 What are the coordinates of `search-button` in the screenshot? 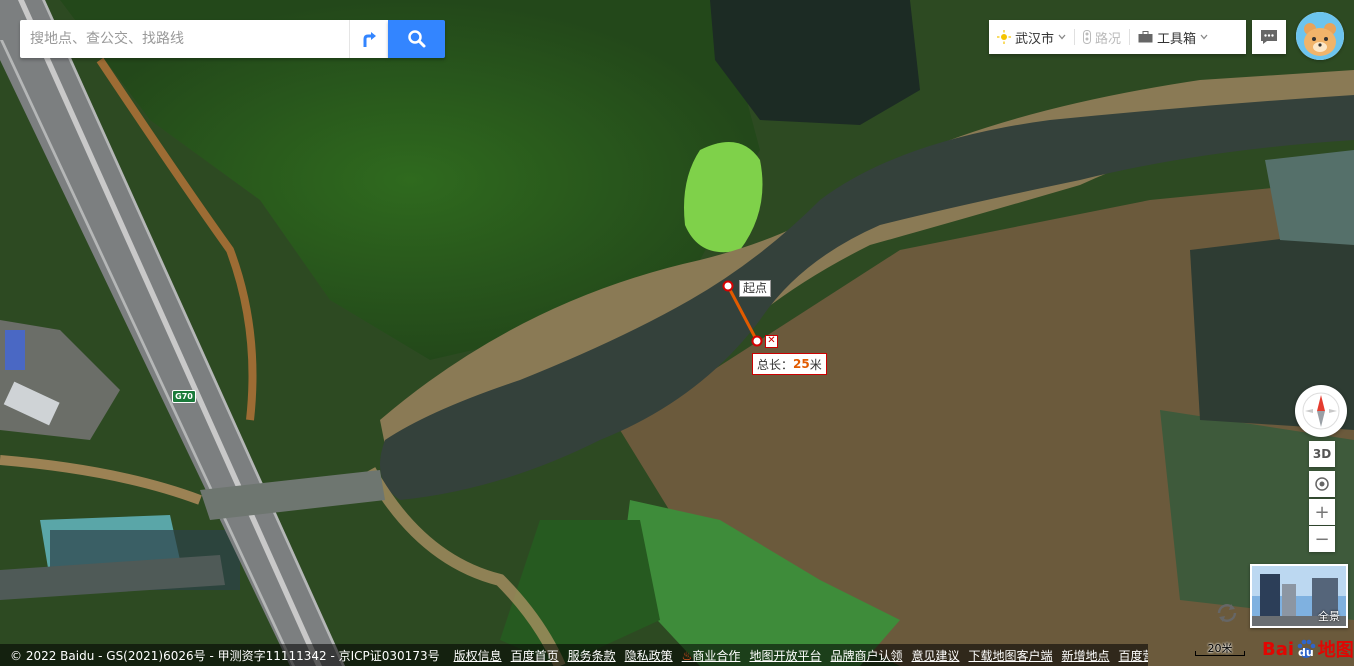 It's located at (416, 39).